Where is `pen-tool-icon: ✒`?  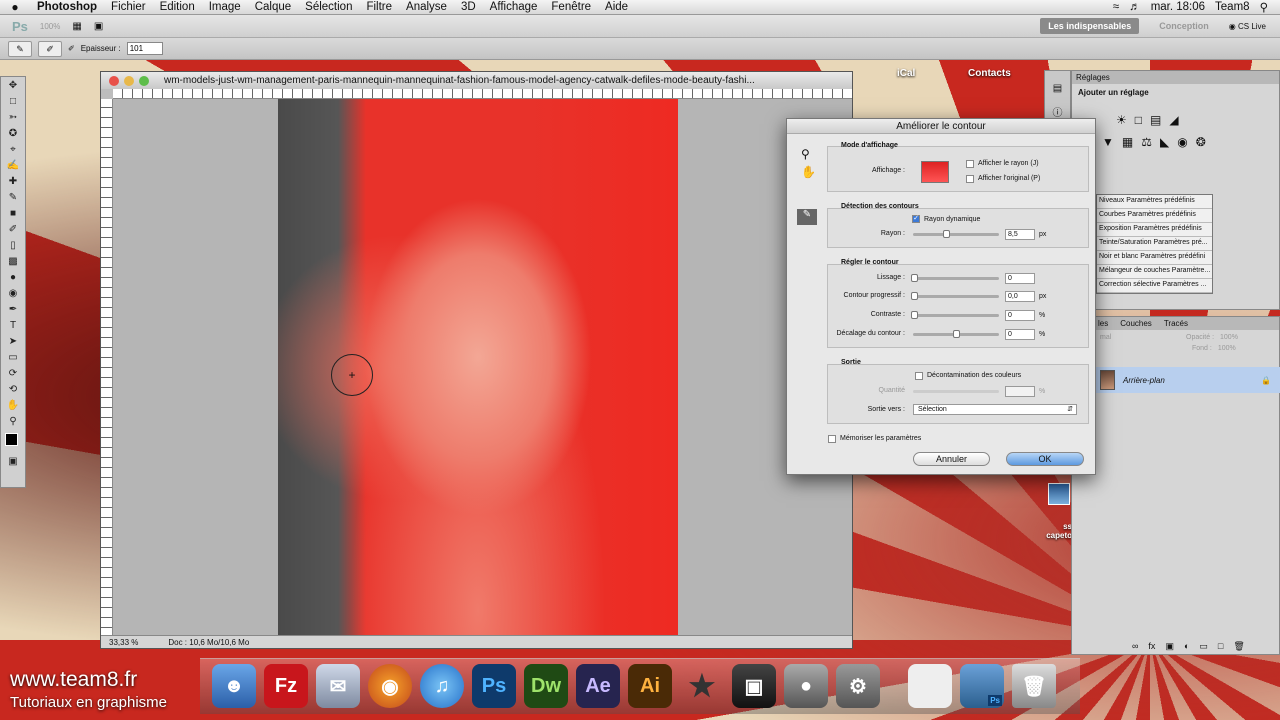
pen-tool-icon: ✒ is located at coordinates (13, 309).